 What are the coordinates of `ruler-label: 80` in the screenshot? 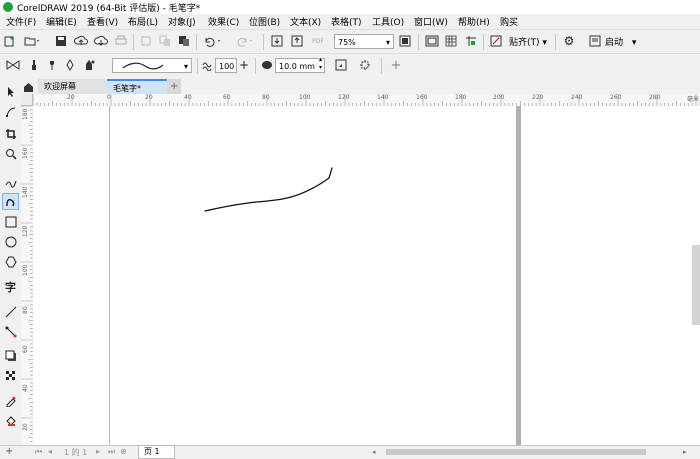 It's located at (266, 97).